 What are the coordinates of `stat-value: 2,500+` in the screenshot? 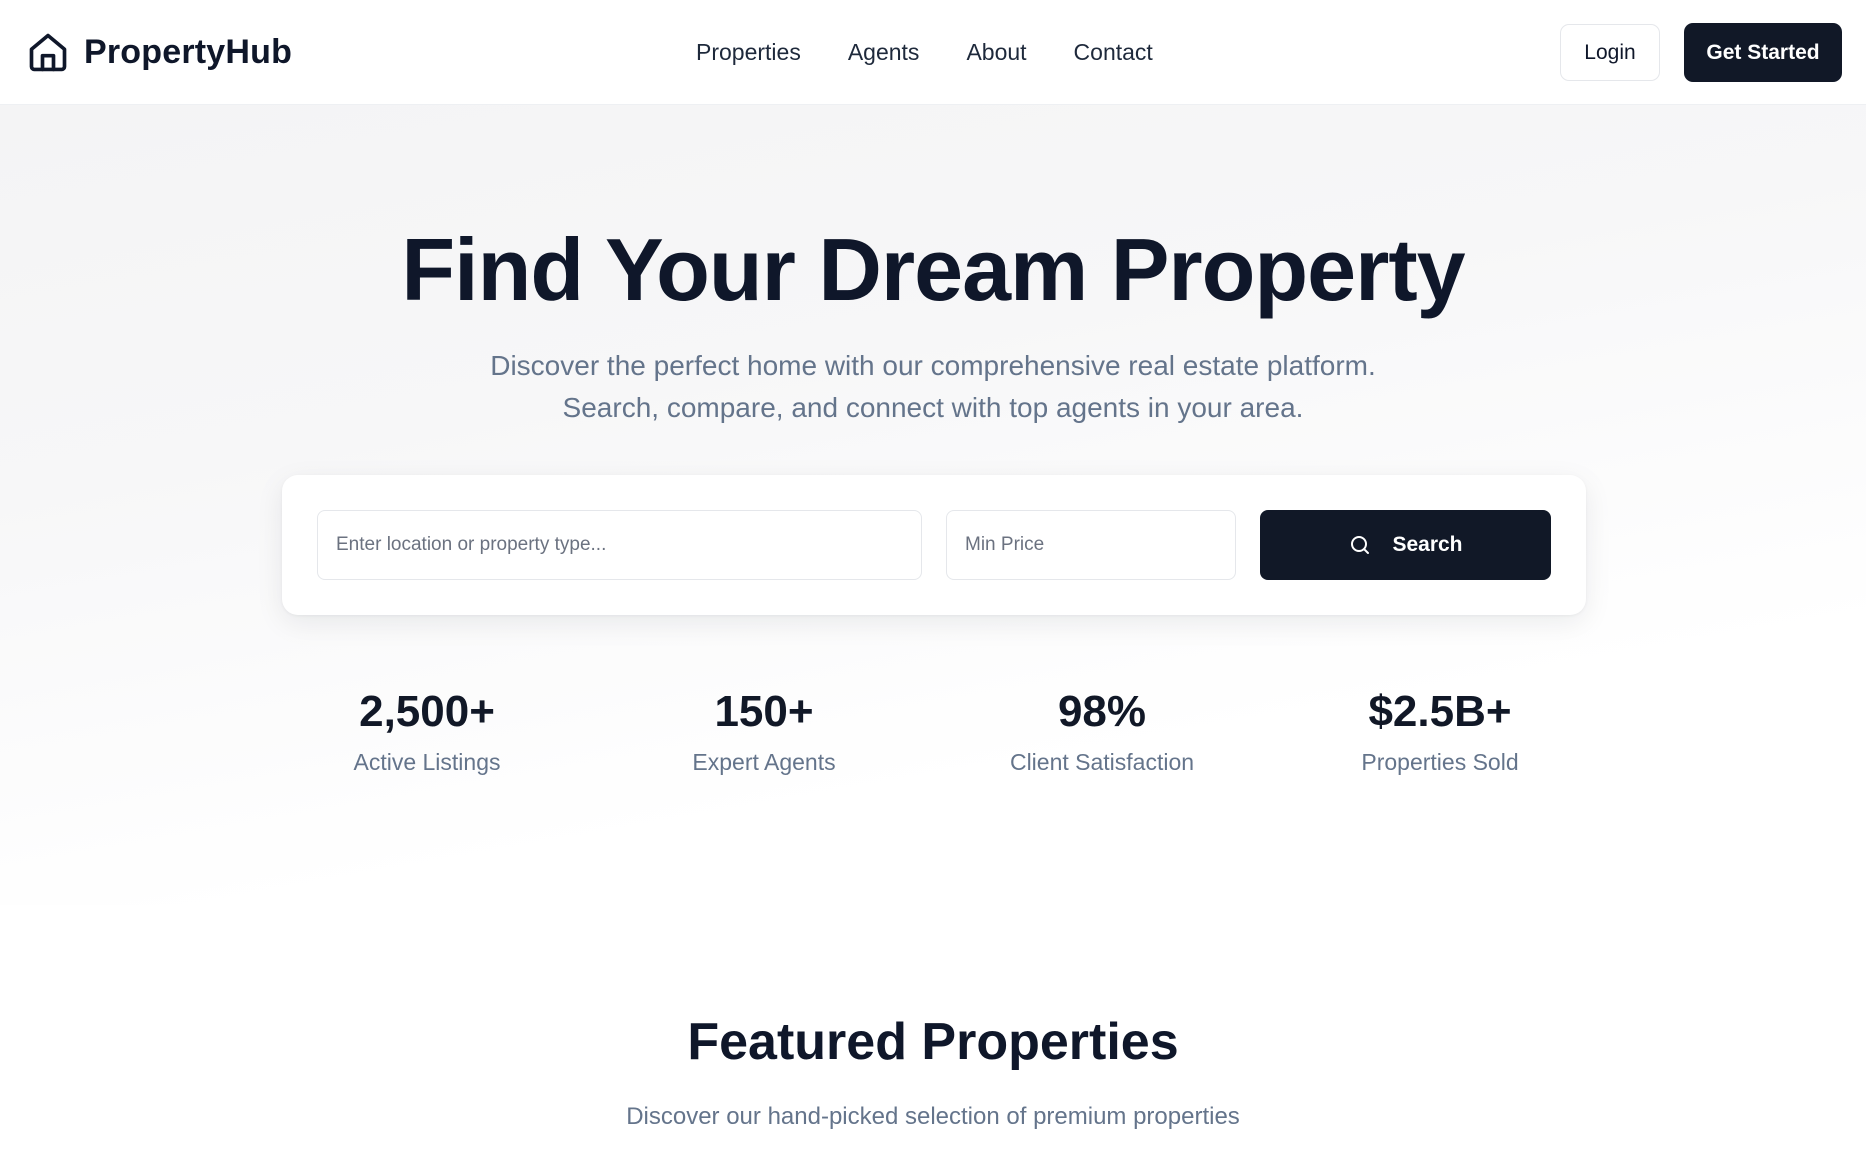 It's located at (427, 711).